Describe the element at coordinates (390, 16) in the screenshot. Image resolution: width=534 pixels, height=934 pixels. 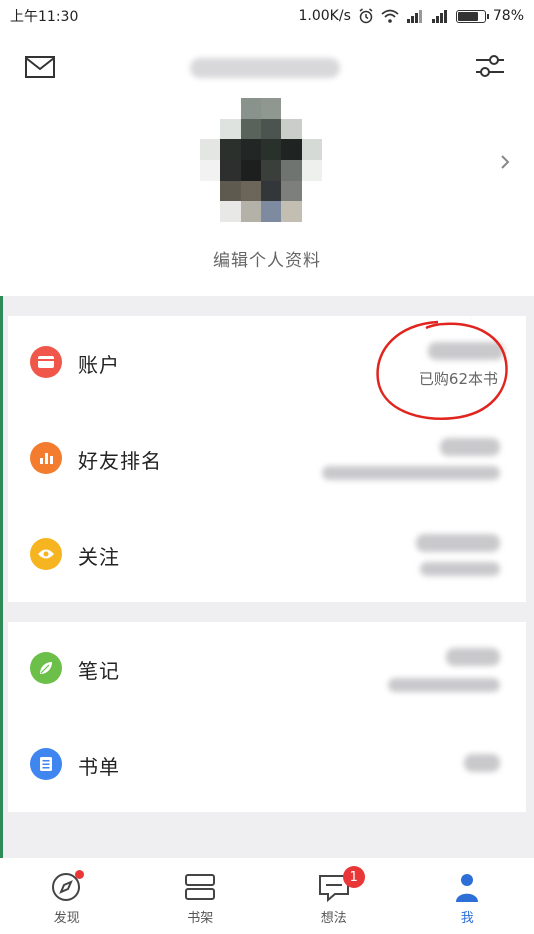
I see `wifi-icon` at that location.